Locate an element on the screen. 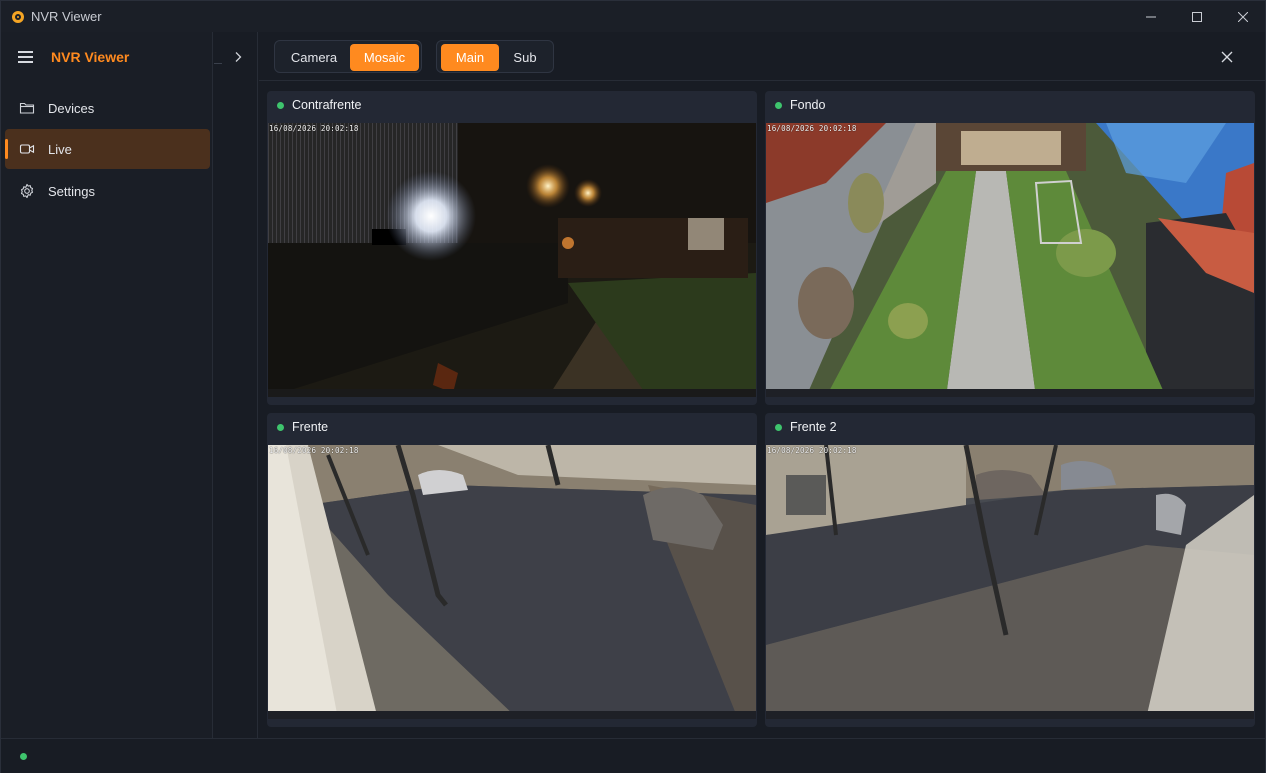 The image size is (1266, 773). live-toolbar: Camera Mosaic Main Sub is located at coordinates (762, 56).